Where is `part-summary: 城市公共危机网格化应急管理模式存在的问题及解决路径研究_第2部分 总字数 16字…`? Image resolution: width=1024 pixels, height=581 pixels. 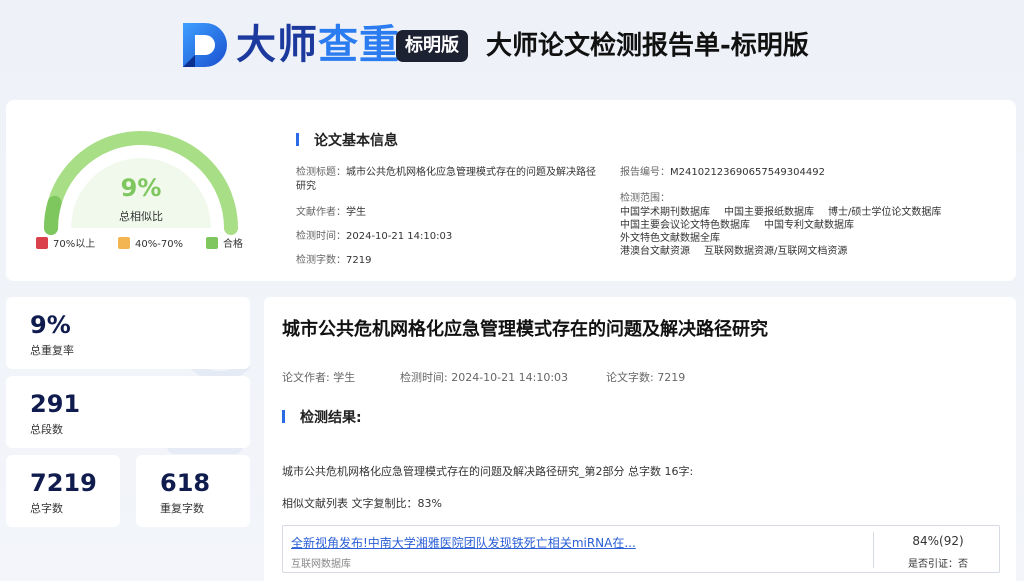 part-summary: 城市公共危机网格化应急管理模式存在的问题及解决路径研究_第2部分 总字数 16字… is located at coordinates (488, 471).